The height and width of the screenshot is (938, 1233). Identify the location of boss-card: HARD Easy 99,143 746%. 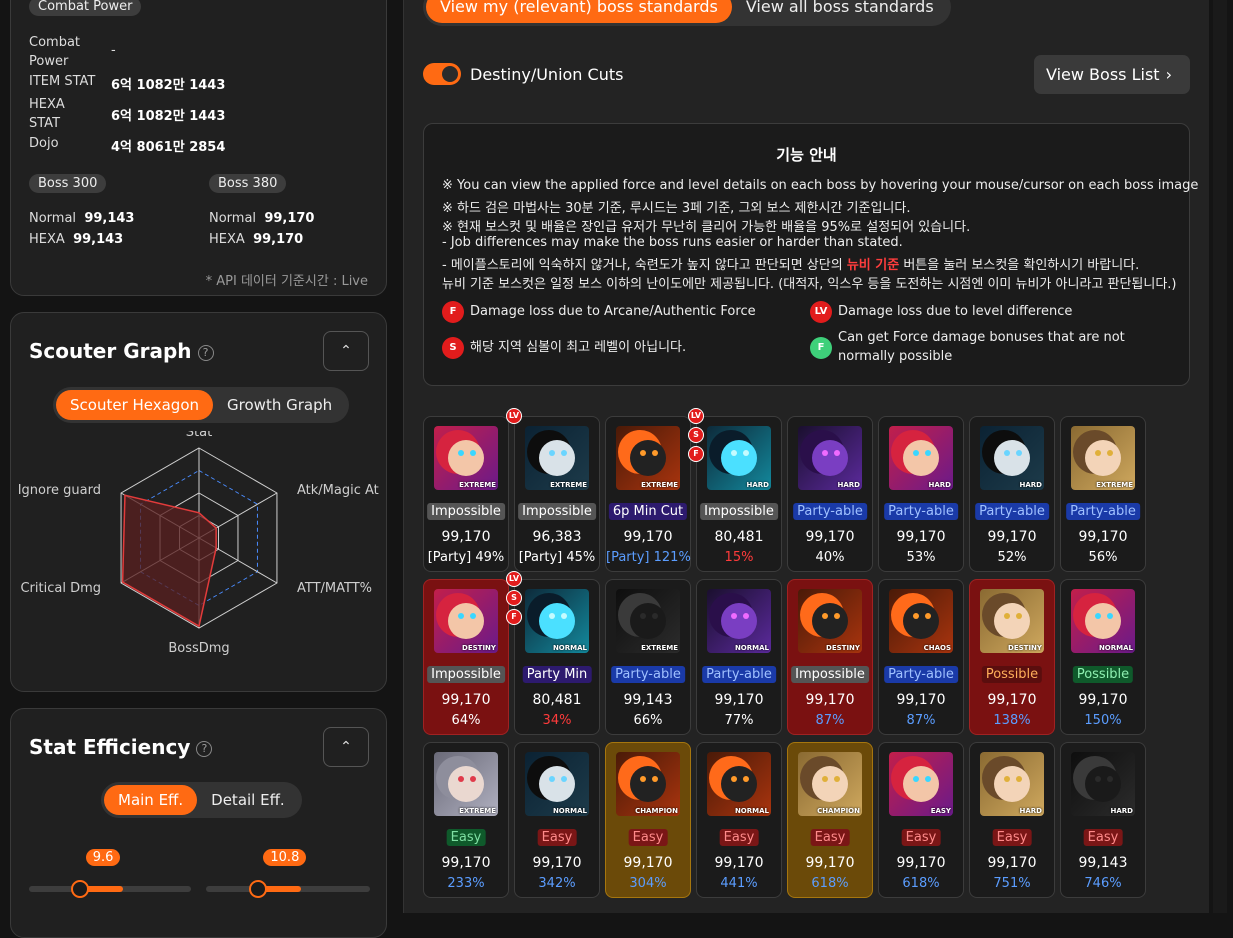
(1103, 820).